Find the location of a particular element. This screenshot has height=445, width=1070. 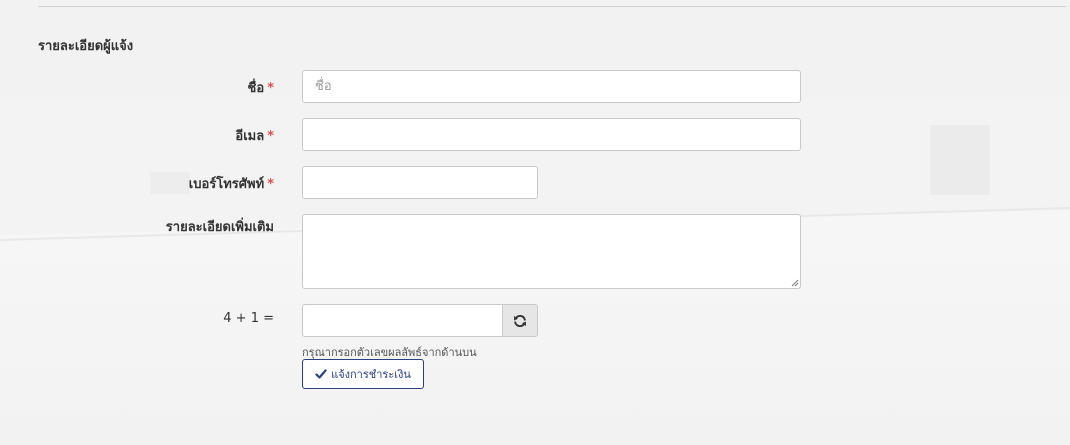

submit-payment-button: แจ้งการชำระเงิน is located at coordinates (363, 374).